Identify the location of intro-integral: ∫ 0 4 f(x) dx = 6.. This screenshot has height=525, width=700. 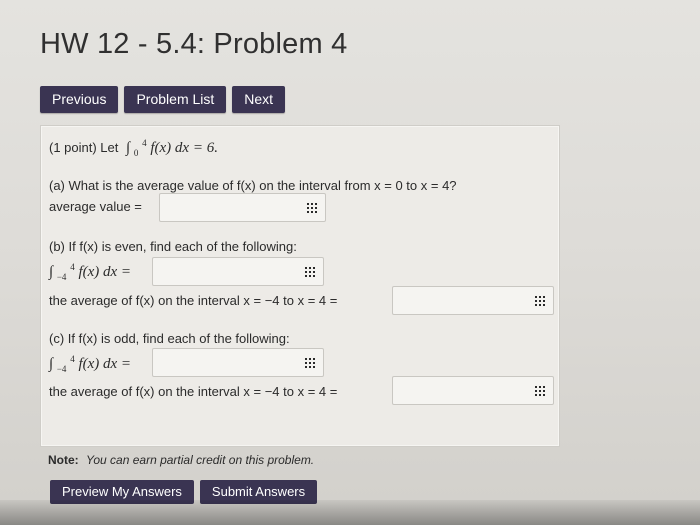
(172, 148).